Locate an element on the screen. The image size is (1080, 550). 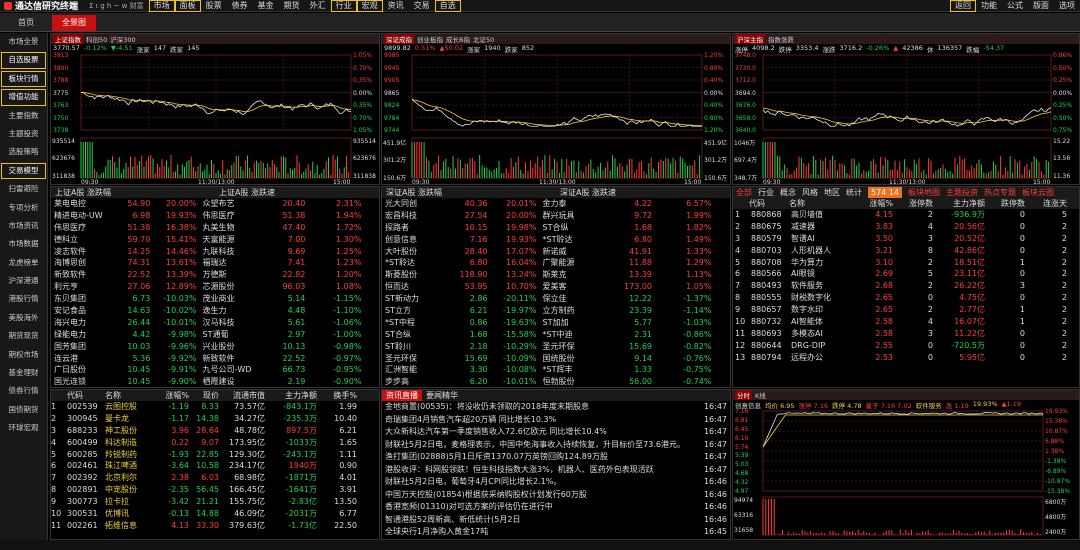
sector-row: 2 880675 减速器 3.83 4 20.56亿 0 2 is located at coordinates (906, 227).